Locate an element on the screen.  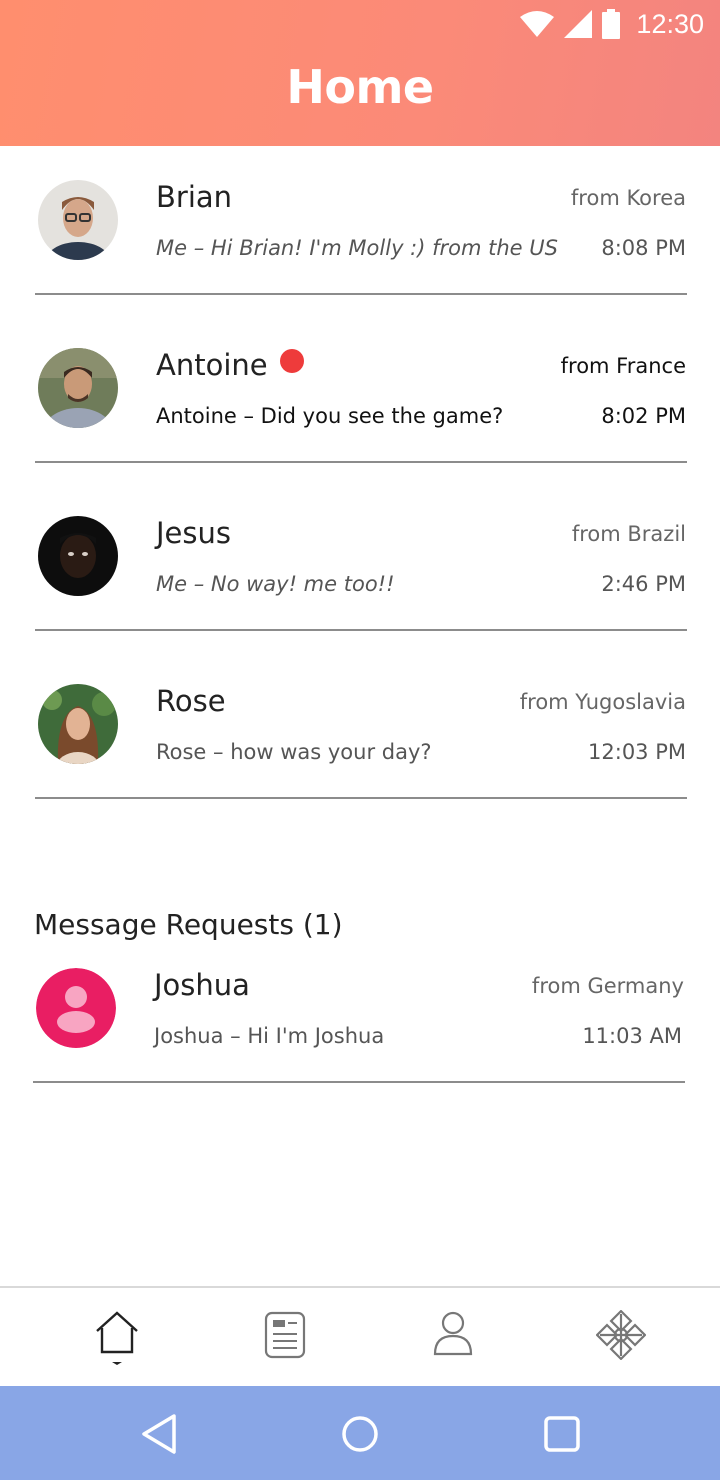
home-circle-icon is located at coordinates (360, 1434).